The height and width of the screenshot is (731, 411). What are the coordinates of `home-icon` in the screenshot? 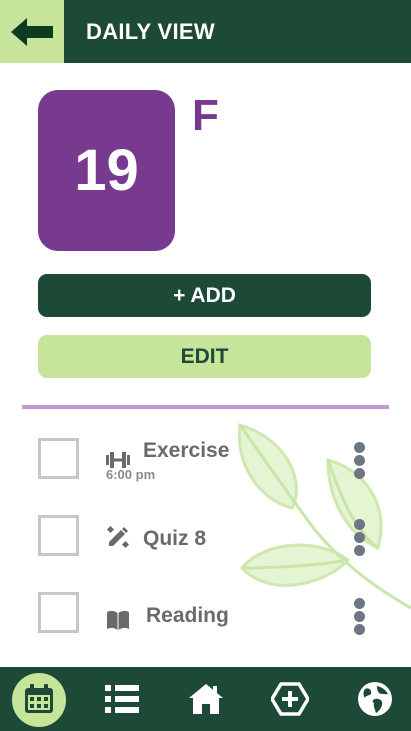 It's located at (206, 699).